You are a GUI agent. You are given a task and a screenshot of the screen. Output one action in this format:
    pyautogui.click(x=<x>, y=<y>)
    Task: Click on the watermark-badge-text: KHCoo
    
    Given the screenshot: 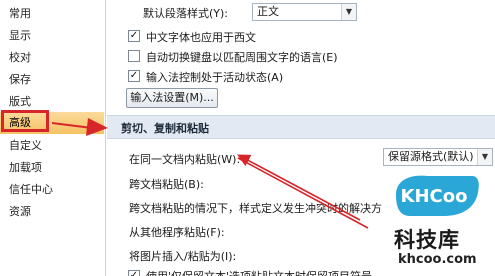 What is the action you would take?
    pyautogui.click(x=434, y=196)
    